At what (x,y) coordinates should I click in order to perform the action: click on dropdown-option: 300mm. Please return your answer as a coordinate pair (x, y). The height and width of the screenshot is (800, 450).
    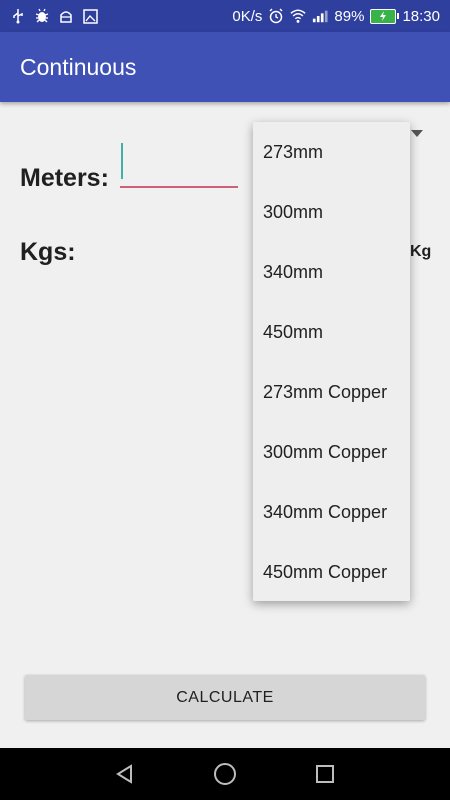
    Looking at the image, I should click on (331, 212).